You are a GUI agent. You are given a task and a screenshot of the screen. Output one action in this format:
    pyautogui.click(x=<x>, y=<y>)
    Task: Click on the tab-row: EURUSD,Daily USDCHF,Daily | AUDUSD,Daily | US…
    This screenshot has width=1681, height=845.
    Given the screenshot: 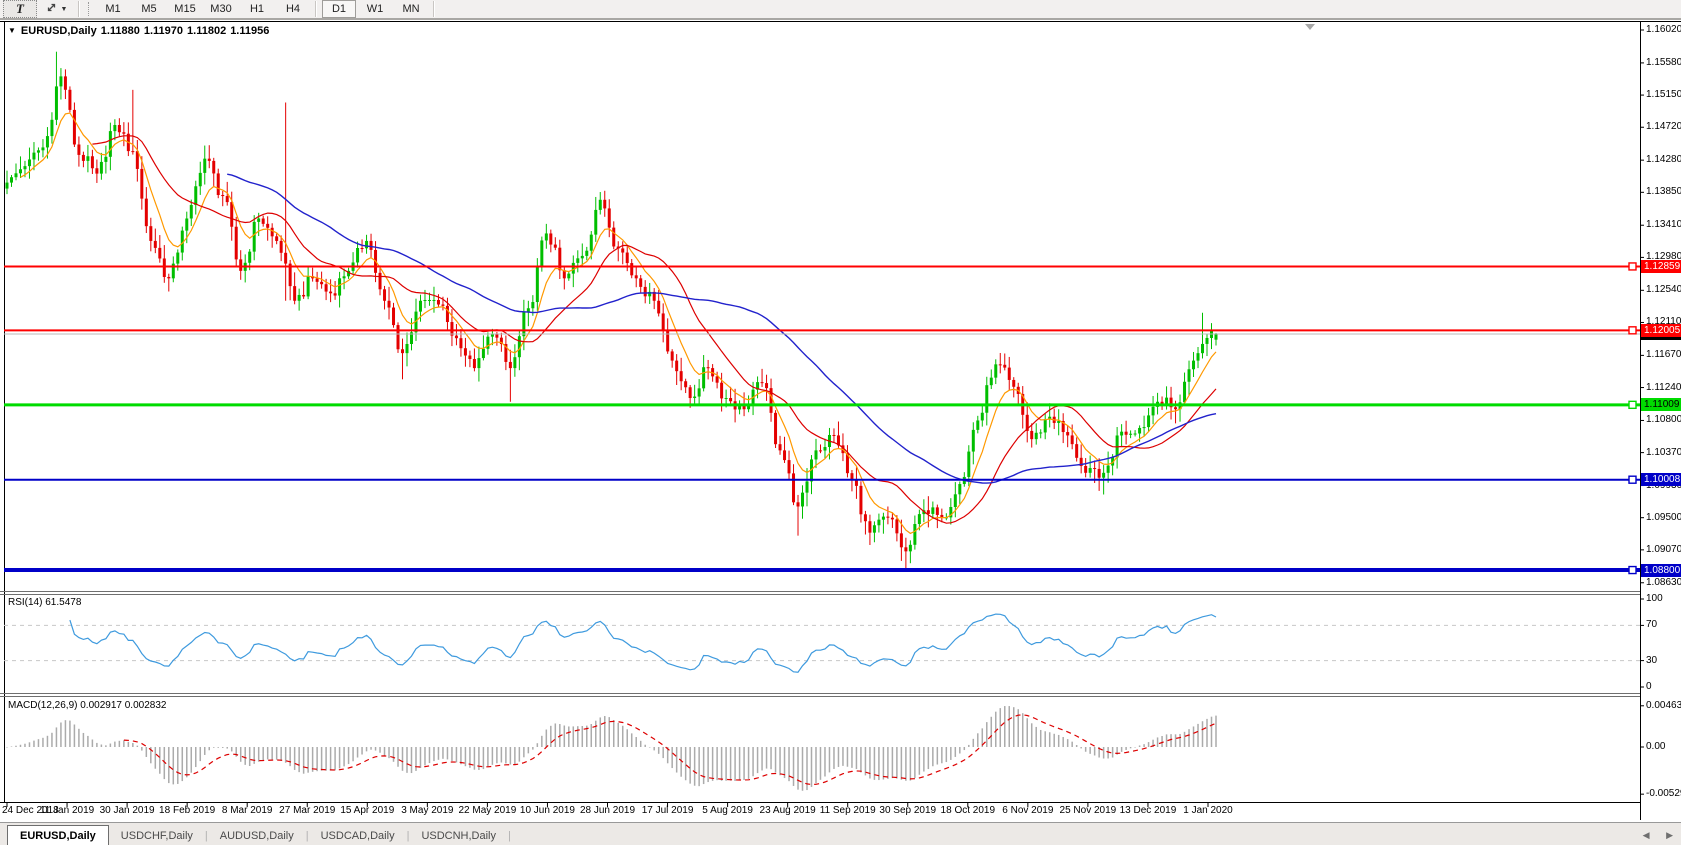 What is the action you would take?
    pyautogui.click(x=255, y=835)
    